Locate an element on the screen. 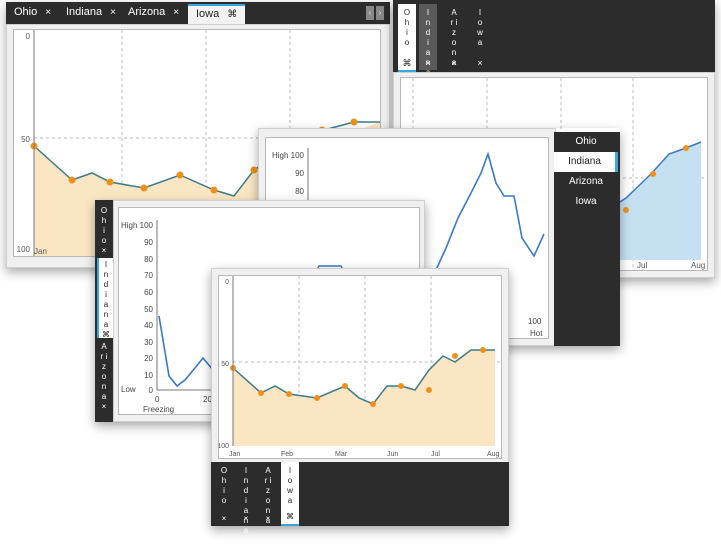 Image resolution: width=721 pixels, height=546 pixels. x-label: Freezing is located at coordinates (158, 409).